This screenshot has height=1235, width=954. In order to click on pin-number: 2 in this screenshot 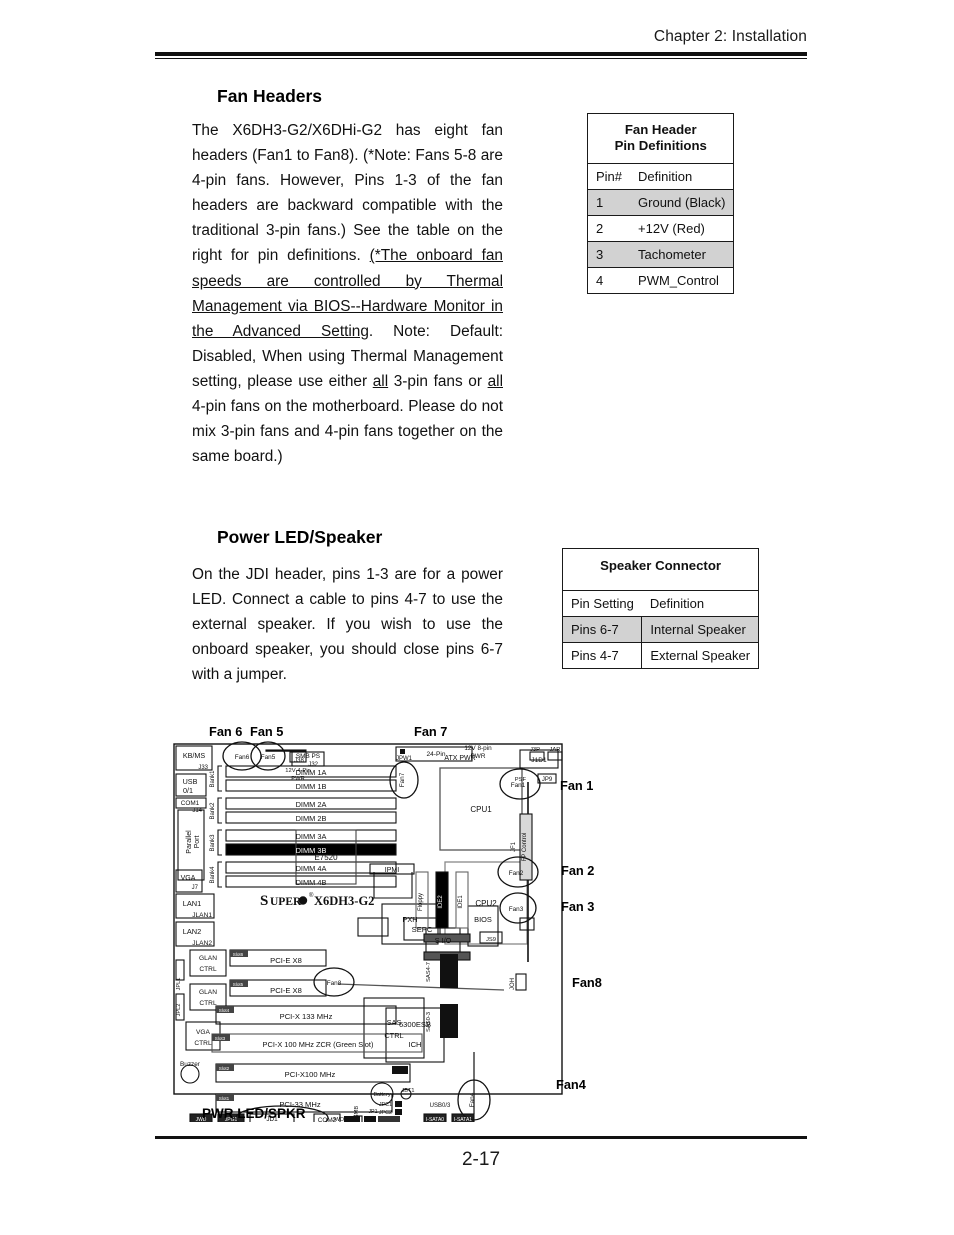, I will do `click(609, 228)`.